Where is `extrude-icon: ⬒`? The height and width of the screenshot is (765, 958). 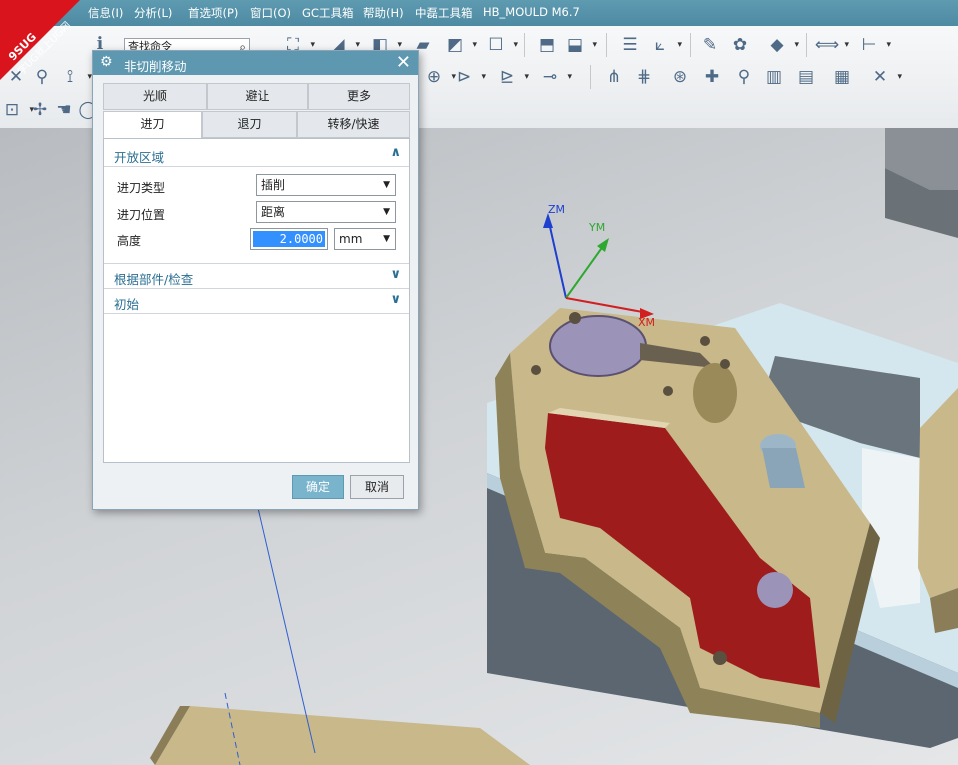 extrude-icon: ⬒ is located at coordinates (547, 45).